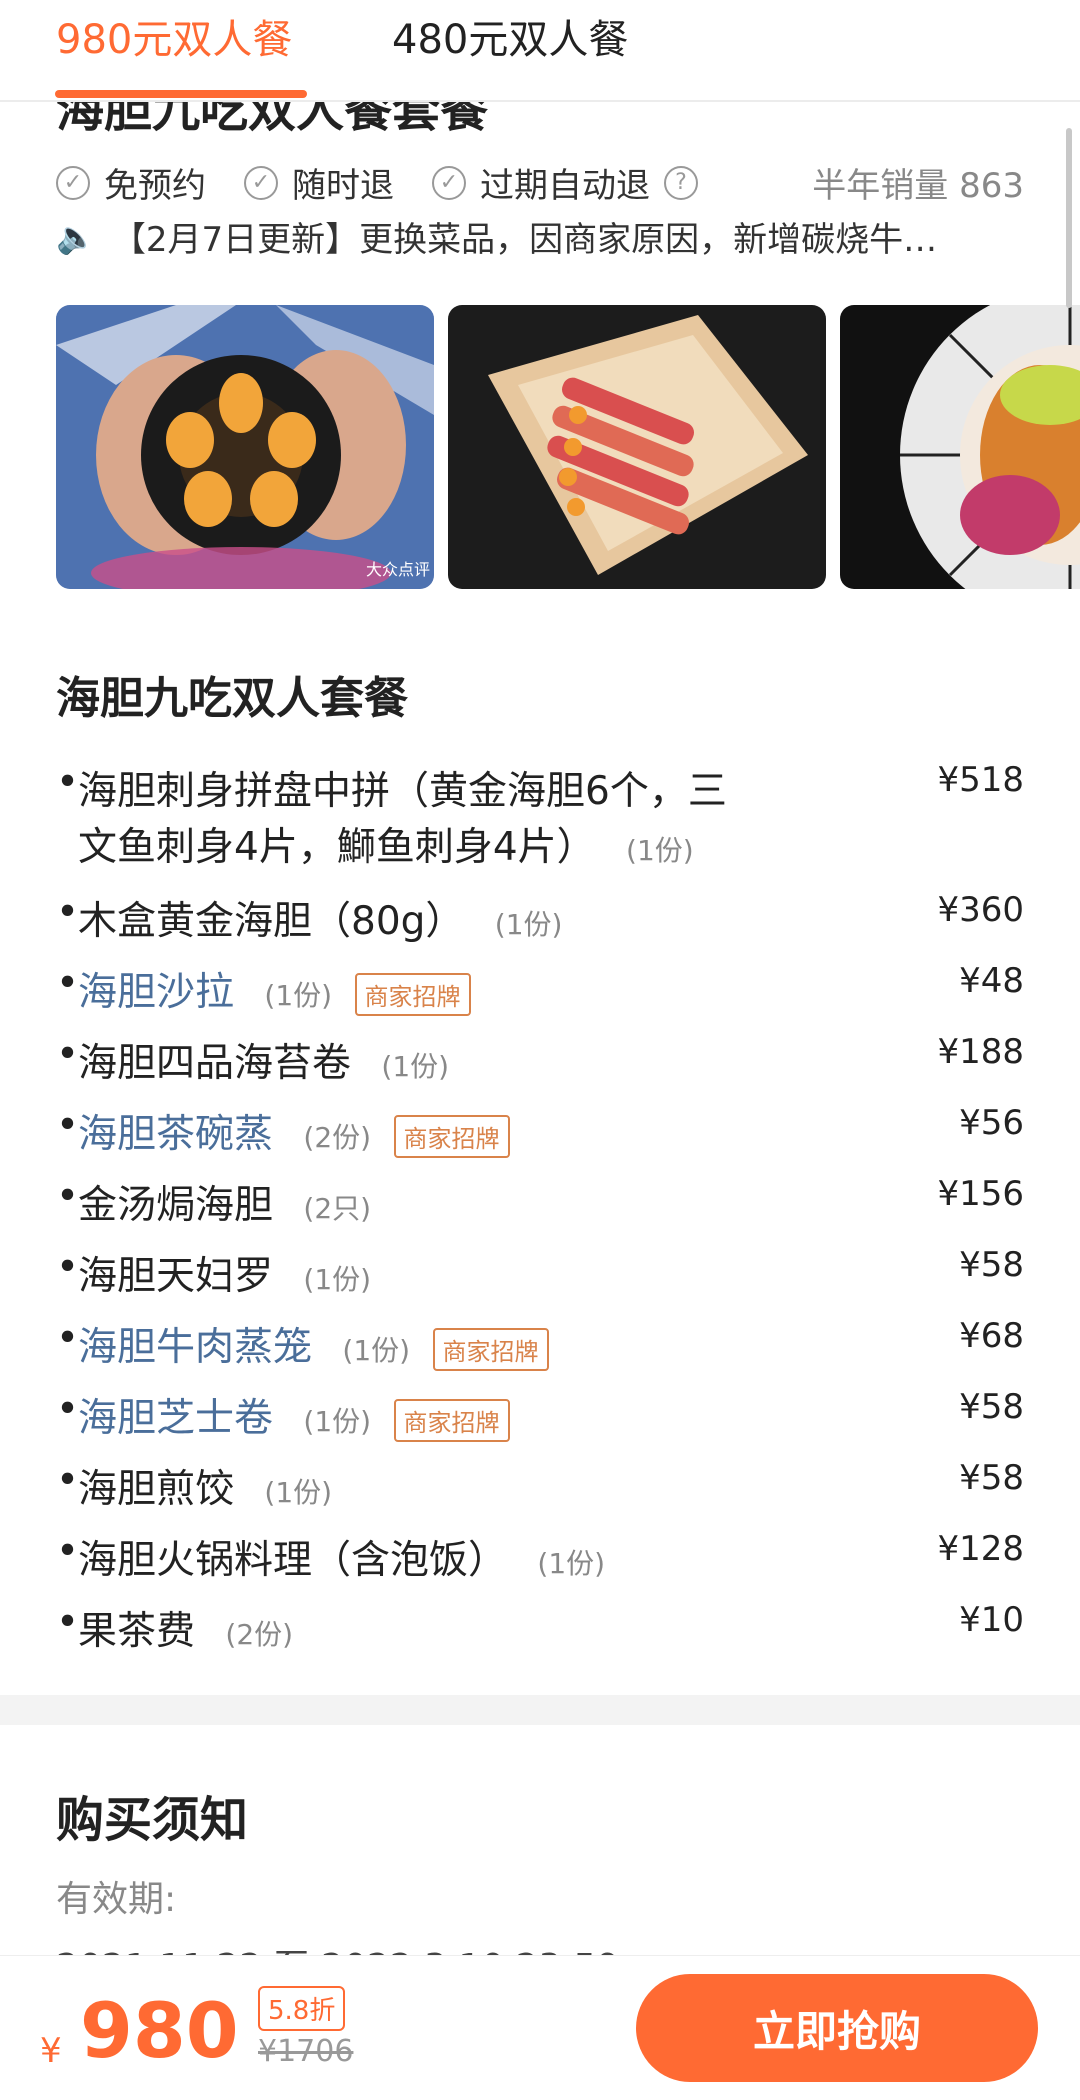  Describe the element at coordinates (306, 2051) in the screenshot. I see `original-price: ¥1706` at that location.